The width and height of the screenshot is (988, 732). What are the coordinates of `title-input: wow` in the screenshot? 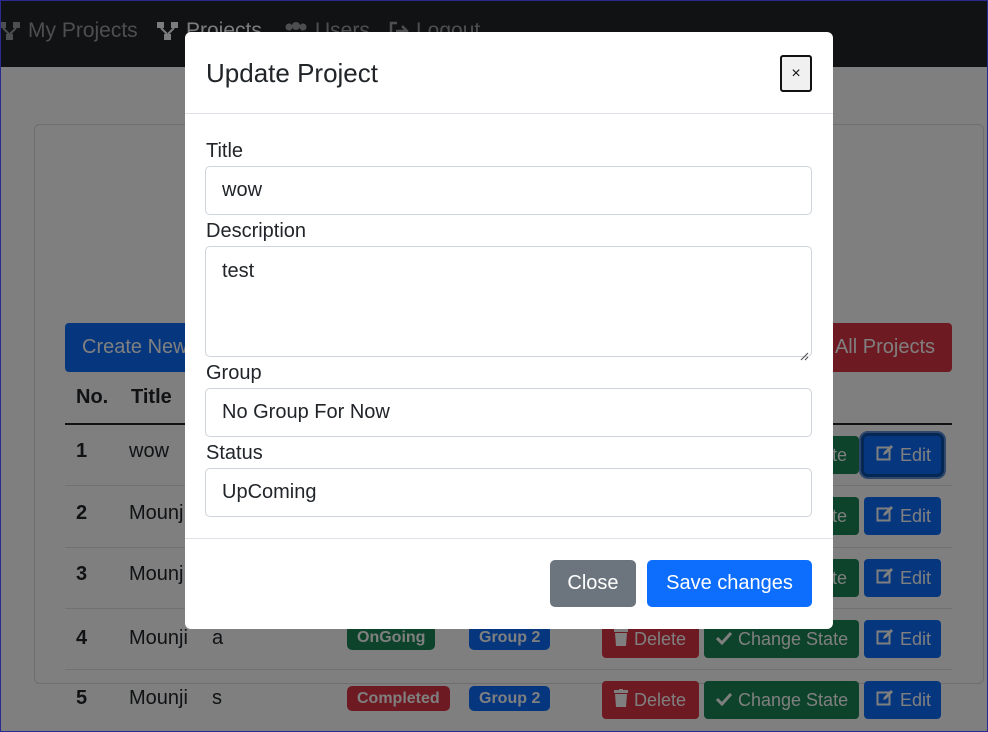 It's located at (508, 190).